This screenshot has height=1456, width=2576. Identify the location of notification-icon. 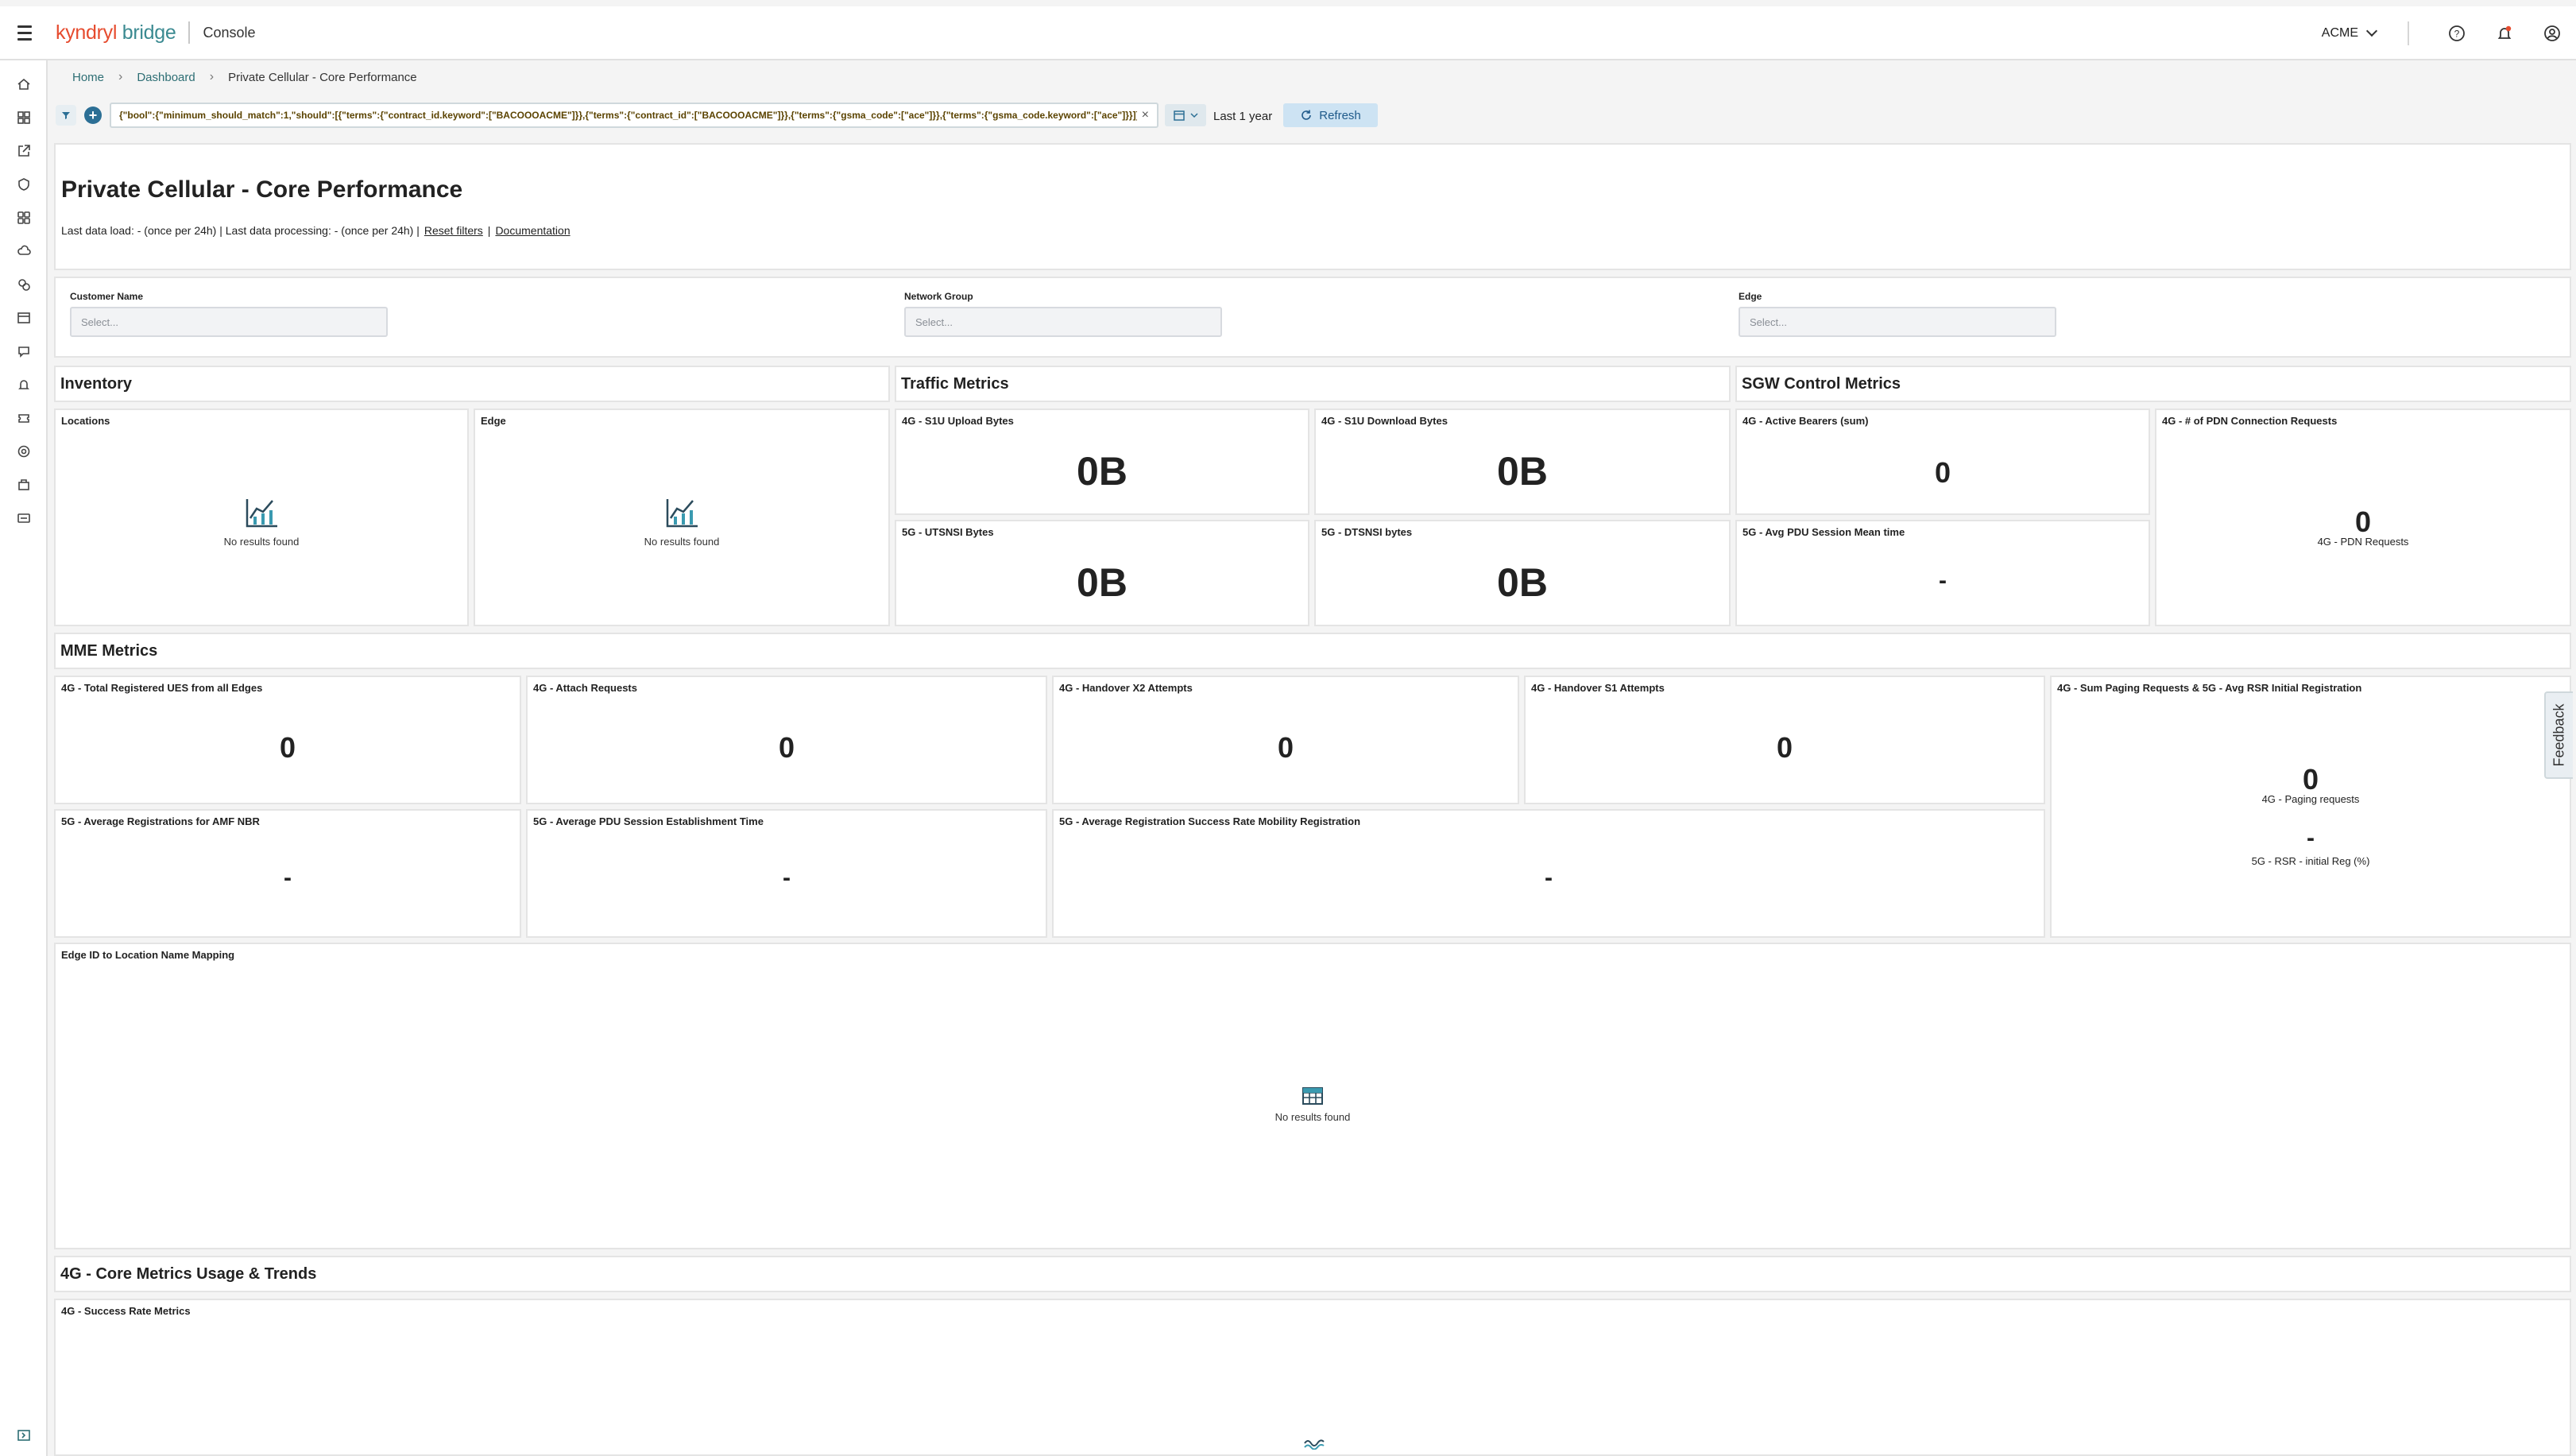
(2504, 33).